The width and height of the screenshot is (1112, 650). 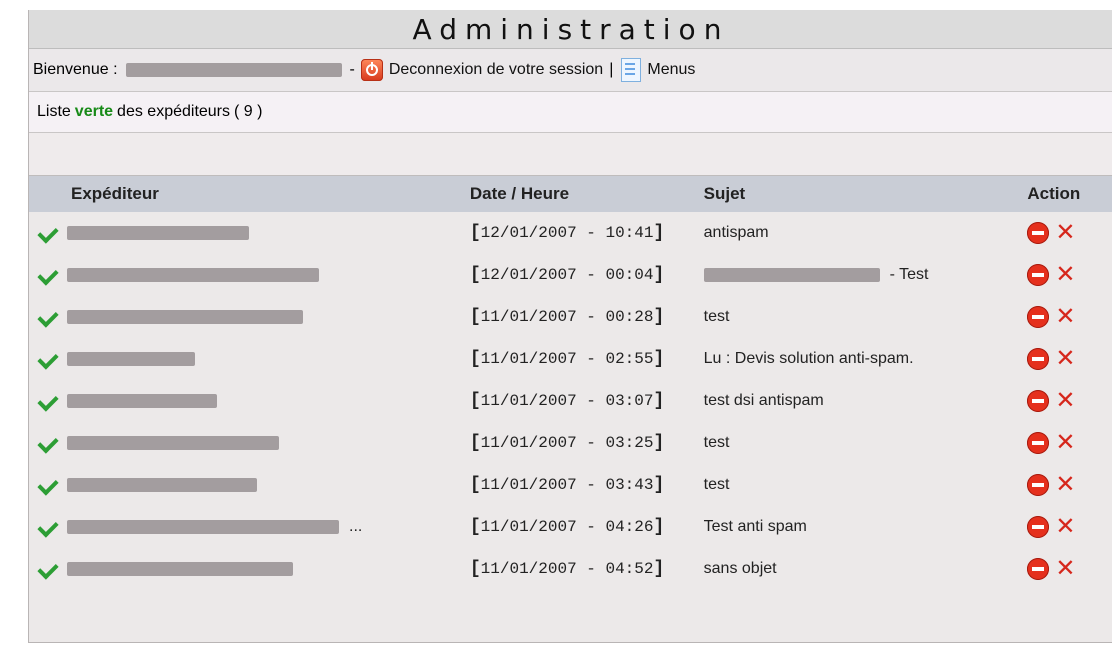 What do you see at coordinates (791, 274) in the screenshot?
I see `redacted-subject` at bounding box center [791, 274].